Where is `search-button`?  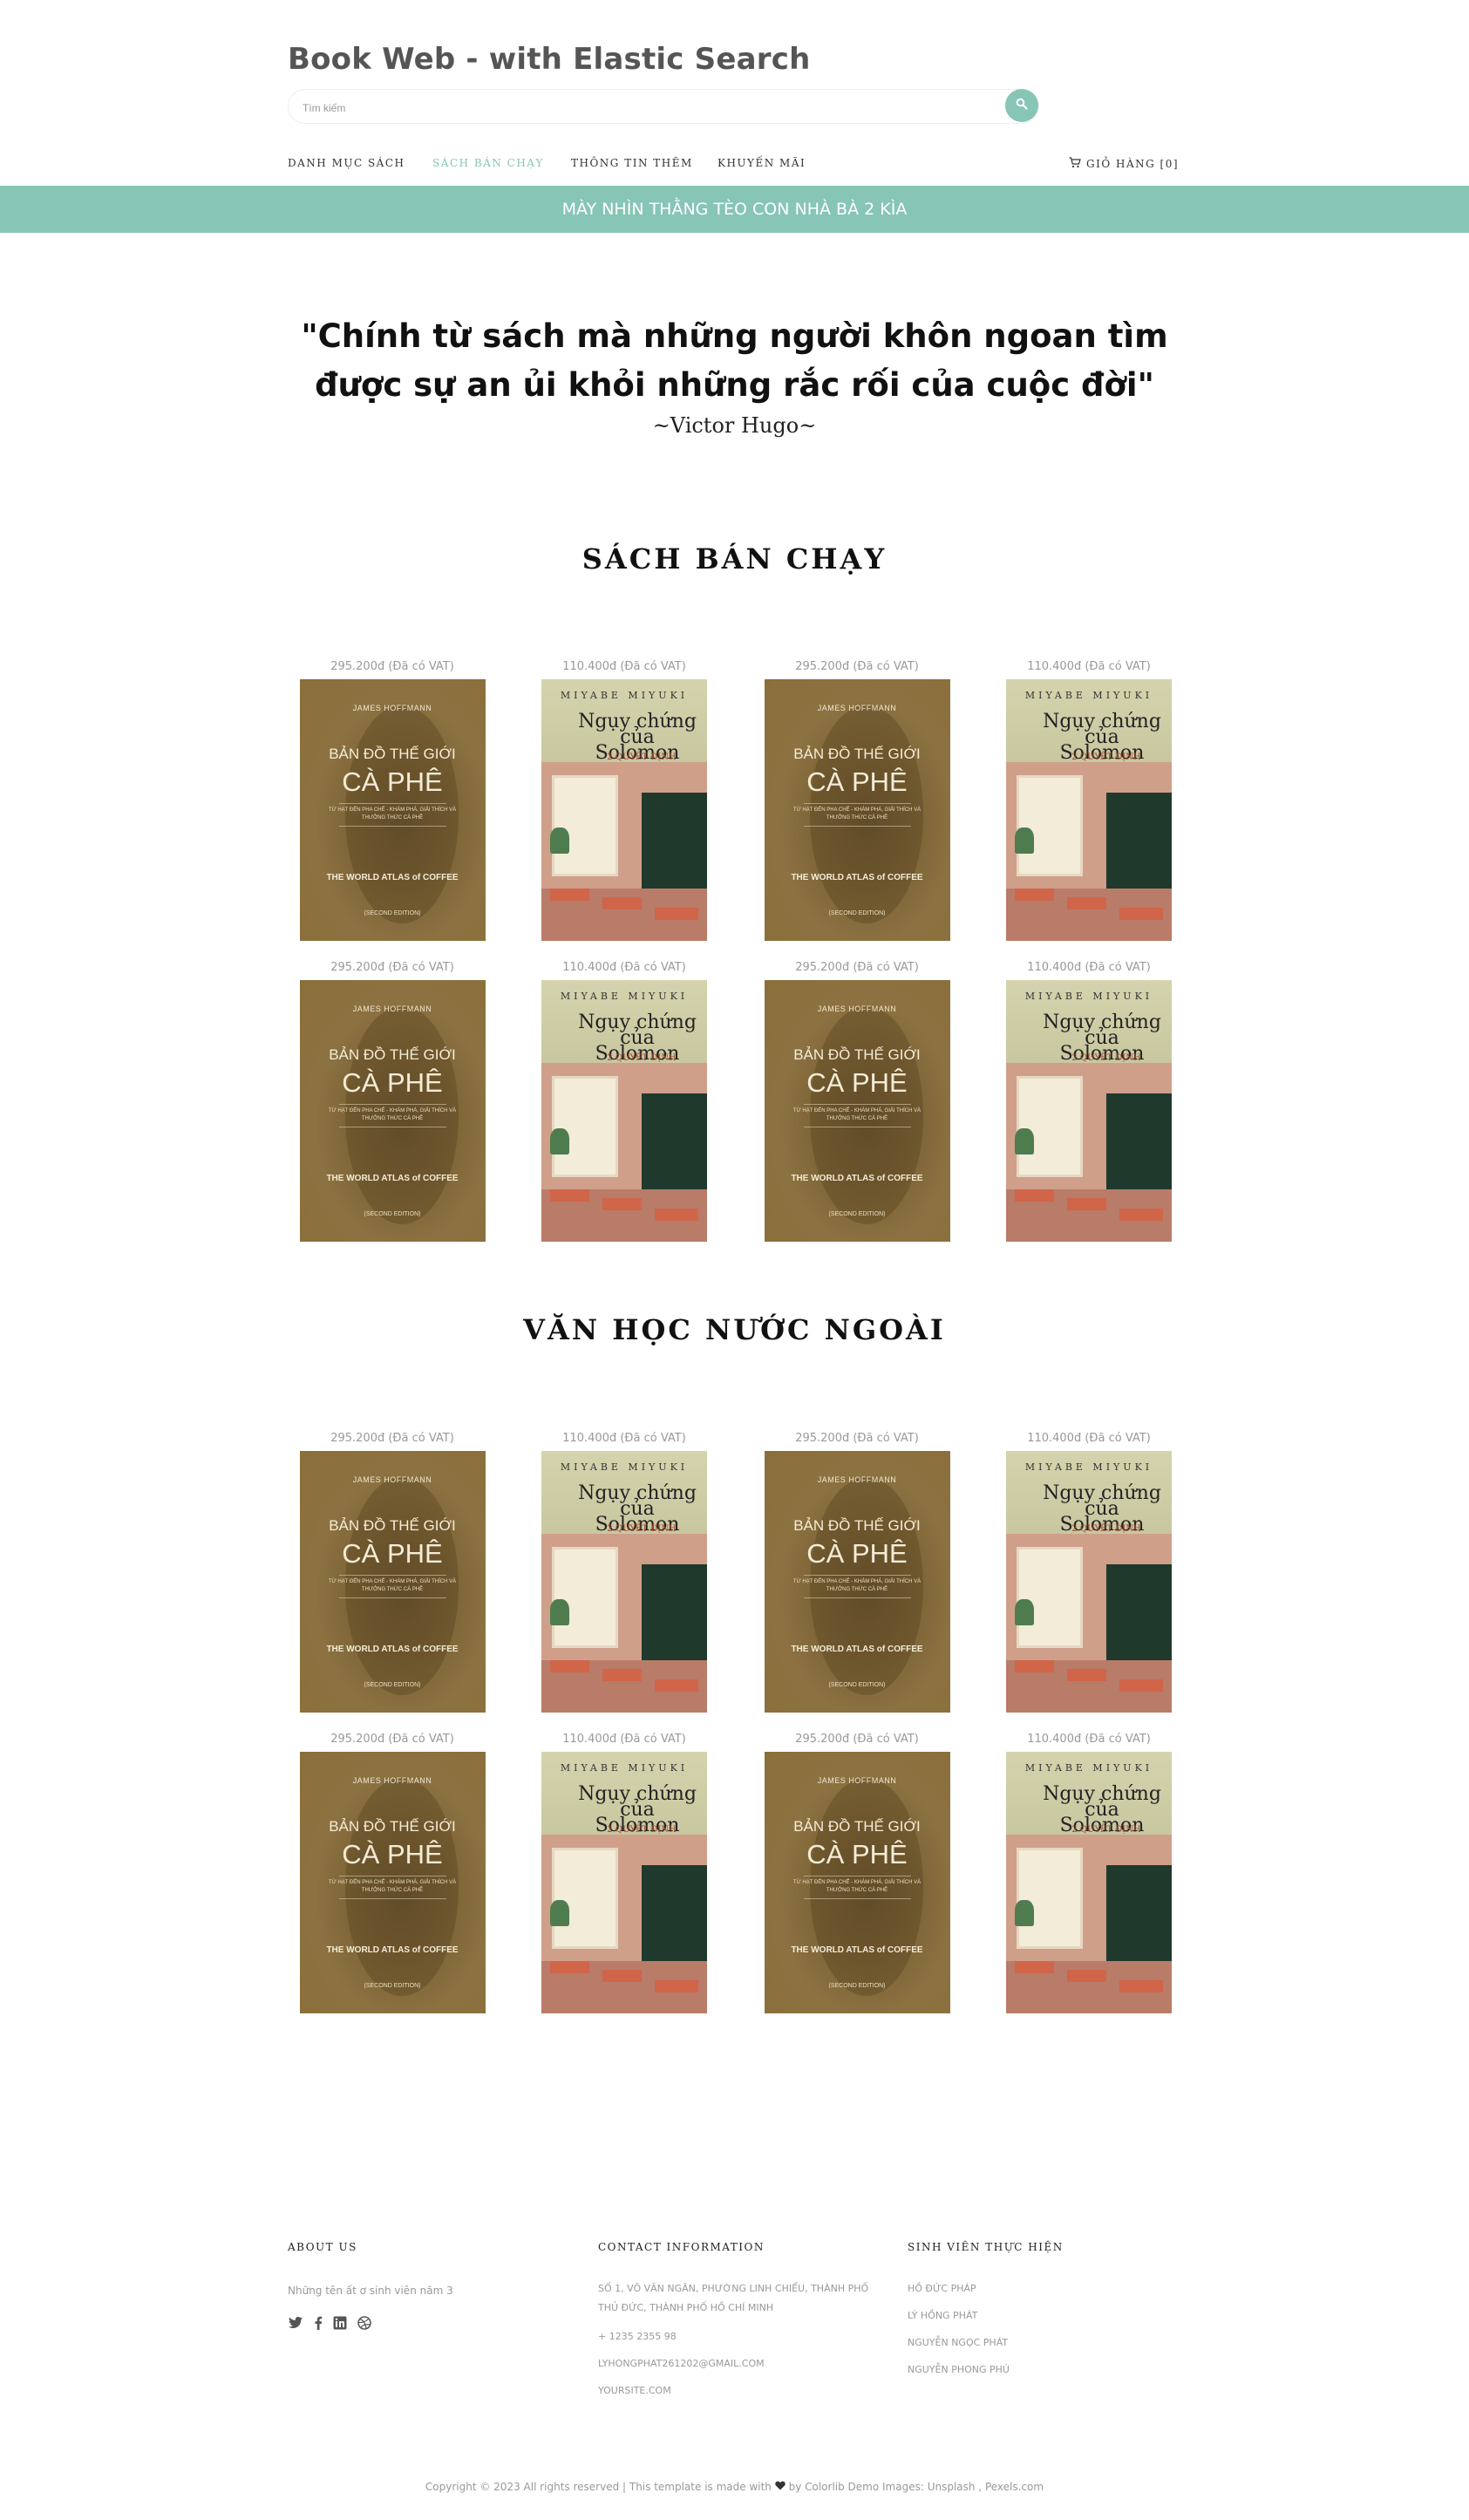 search-button is located at coordinates (1021, 105).